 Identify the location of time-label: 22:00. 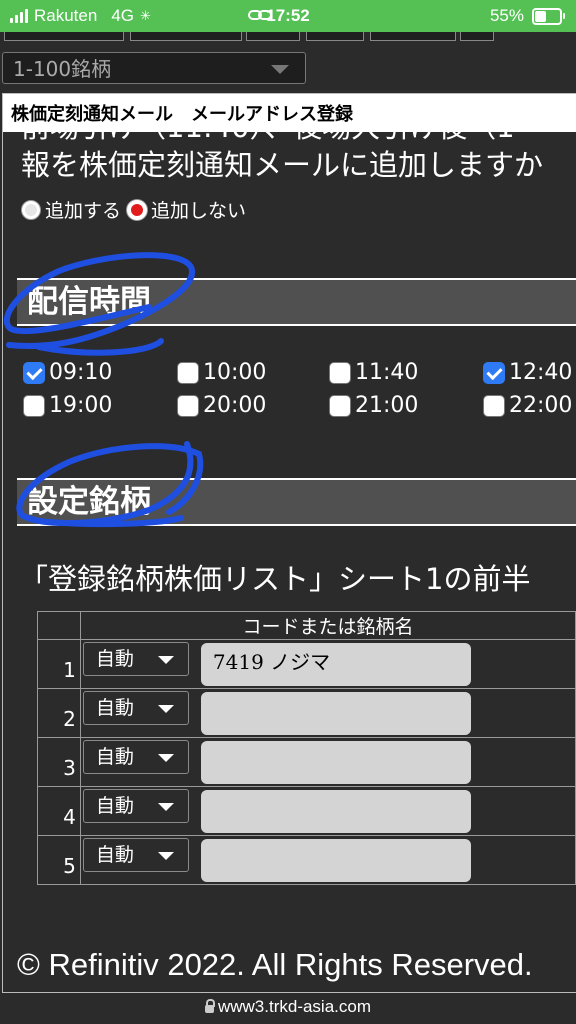
(541, 405).